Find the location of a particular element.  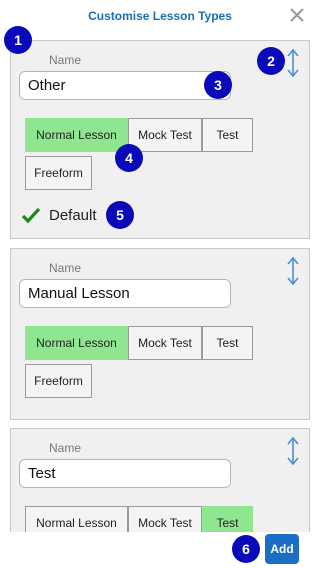

dialog-header: Customise Lesson Types is located at coordinates (160, 17).